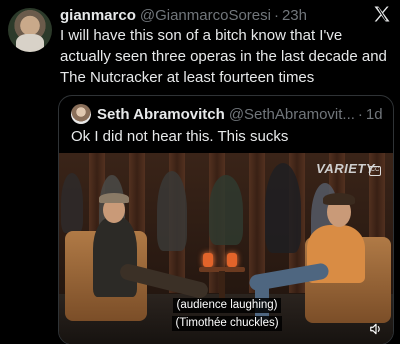  Describe the element at coordinates (30, 30) in the screenshot. I see `author-avatar` at that location.